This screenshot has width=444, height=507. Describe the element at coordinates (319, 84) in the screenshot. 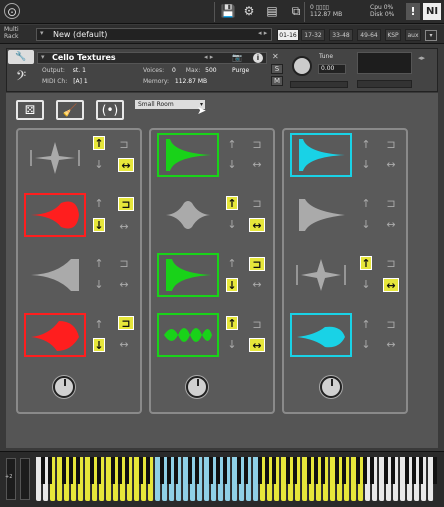

I see `pan-slider` at that location.